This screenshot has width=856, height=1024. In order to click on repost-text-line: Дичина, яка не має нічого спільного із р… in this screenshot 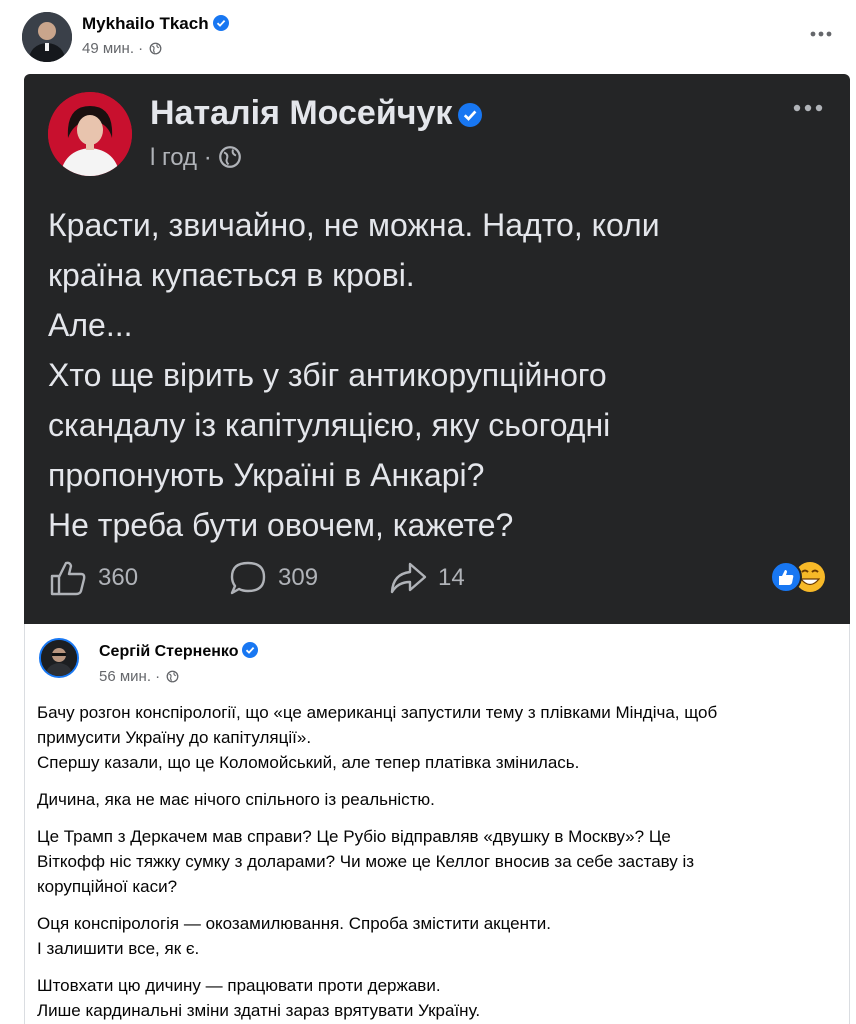, I will do `click(236, 799)`.